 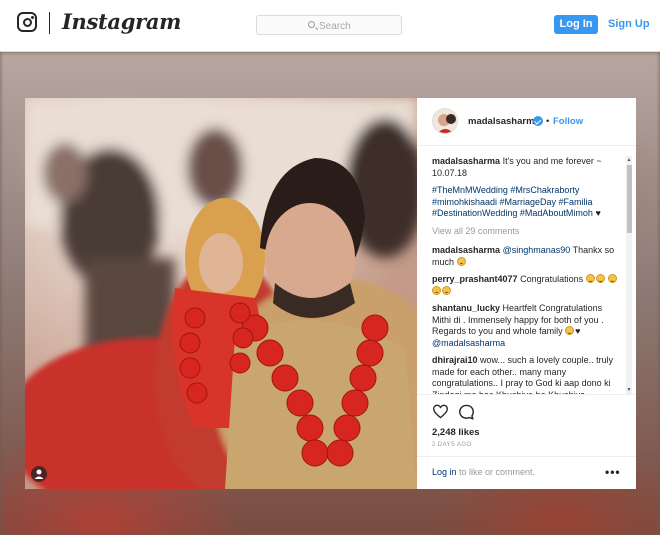 I want to click on more-options-icon: •••, so click(x=613, y=472).